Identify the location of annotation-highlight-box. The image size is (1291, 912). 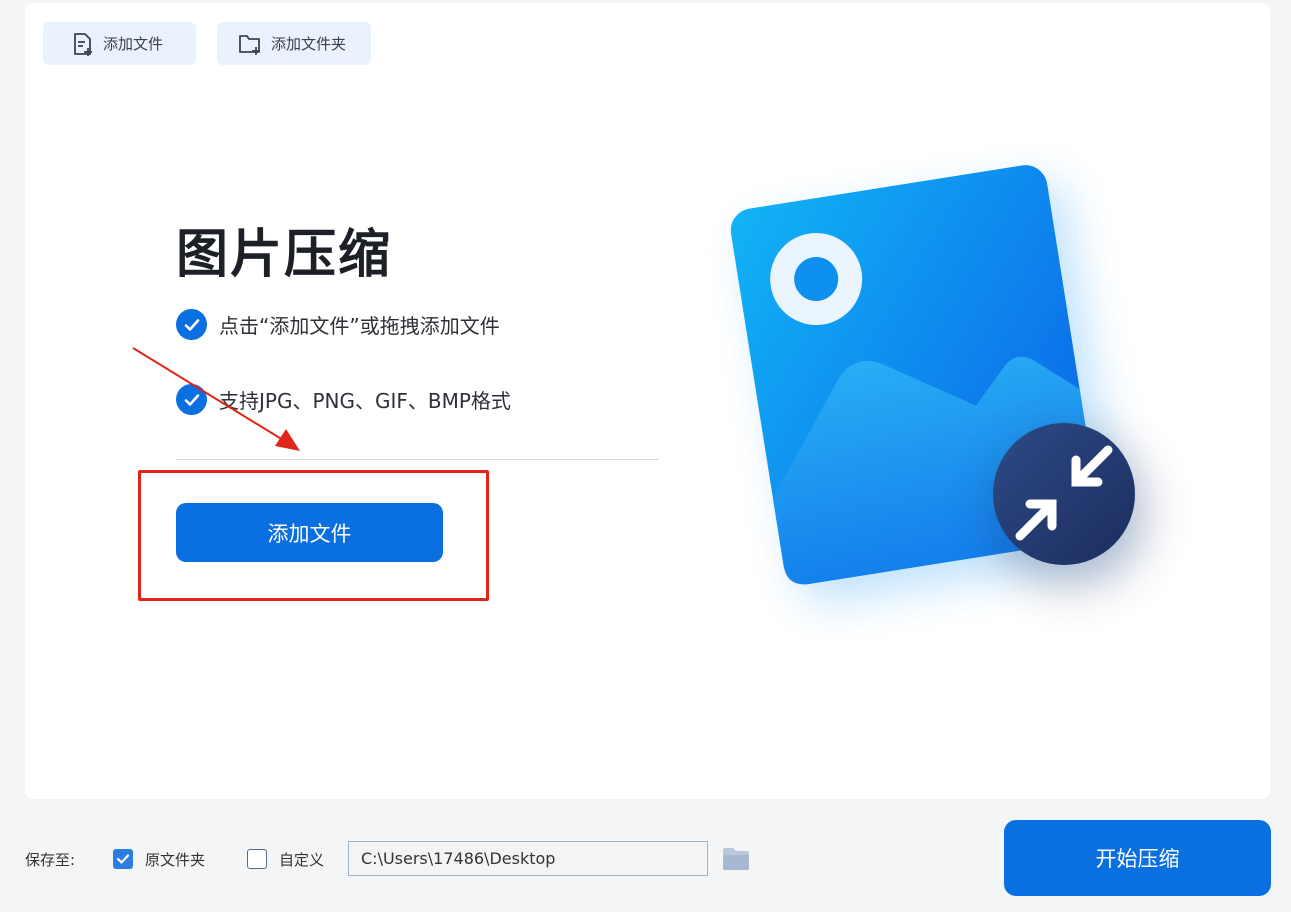
(313, 535).